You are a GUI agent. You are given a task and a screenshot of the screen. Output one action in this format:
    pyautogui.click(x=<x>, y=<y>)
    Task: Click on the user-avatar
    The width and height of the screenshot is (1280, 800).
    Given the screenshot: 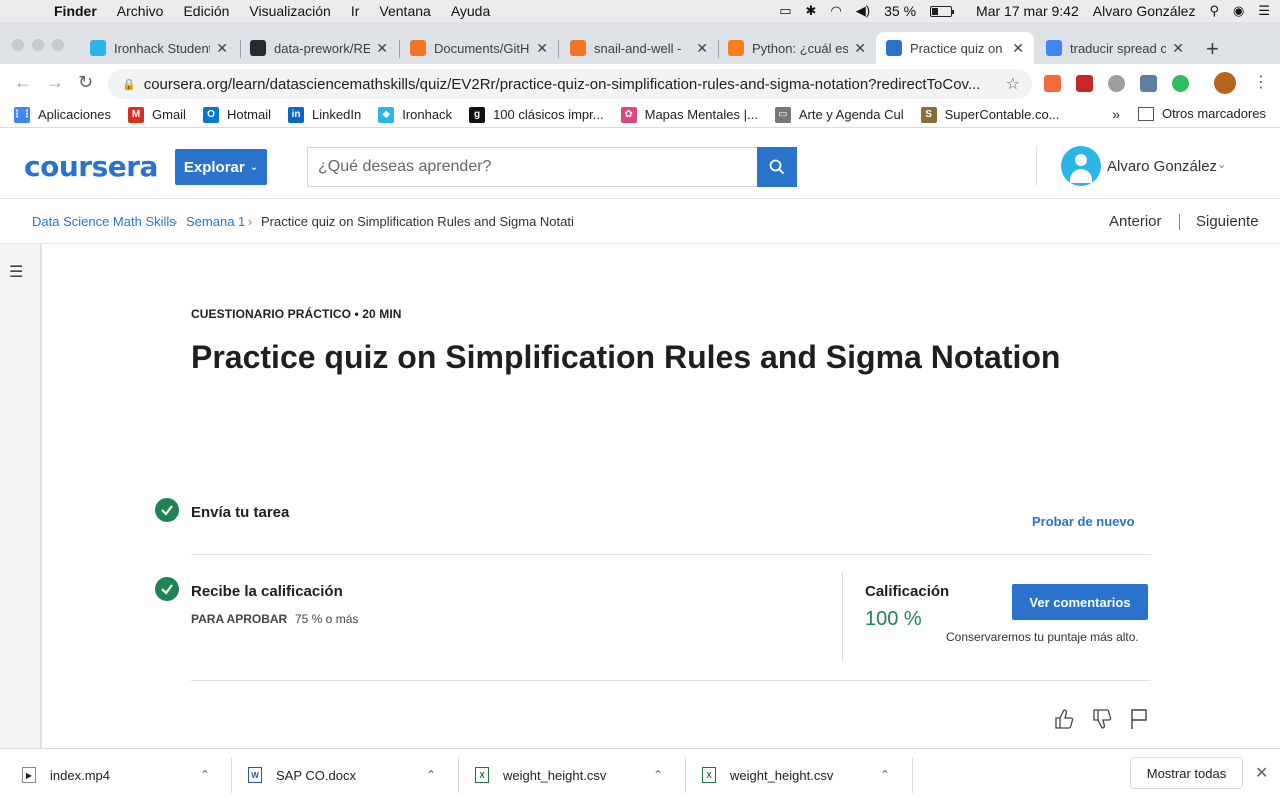 What is the action you would take?
    pyautogui.click(x=1081, y=166)
    